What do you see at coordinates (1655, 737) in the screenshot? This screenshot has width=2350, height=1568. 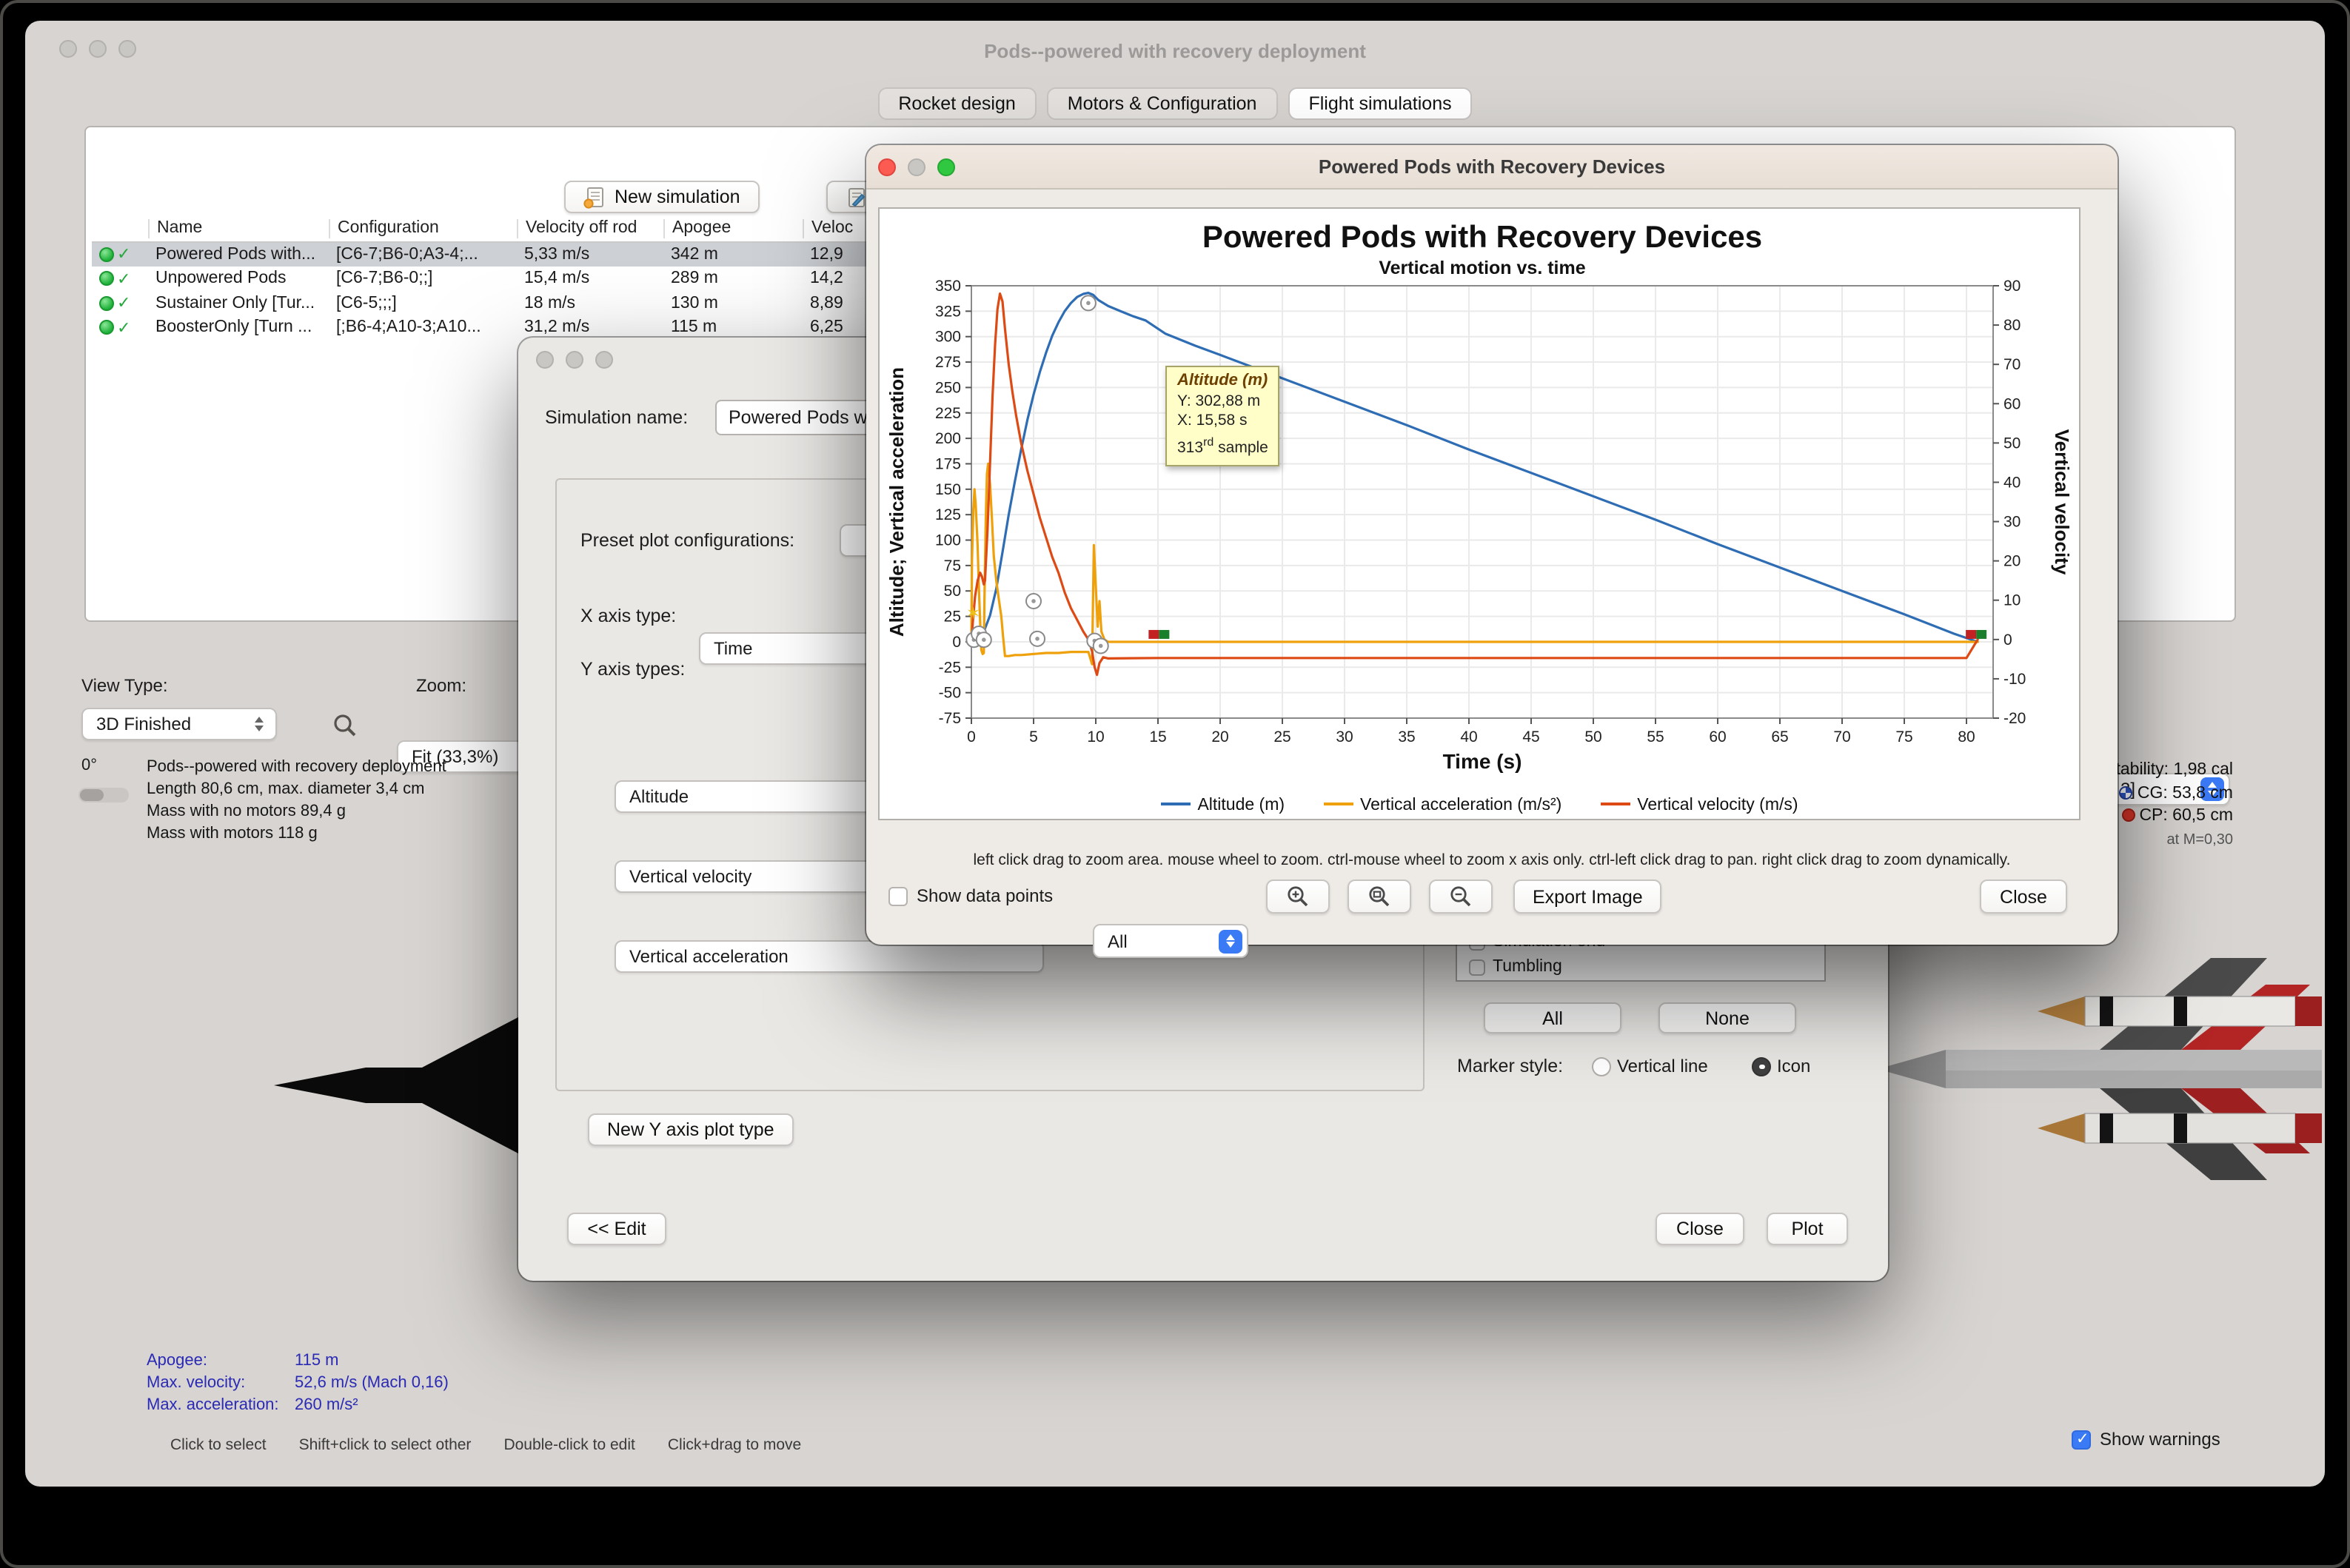 I see `svg-text: 55` at bounding box center [1655, 737].